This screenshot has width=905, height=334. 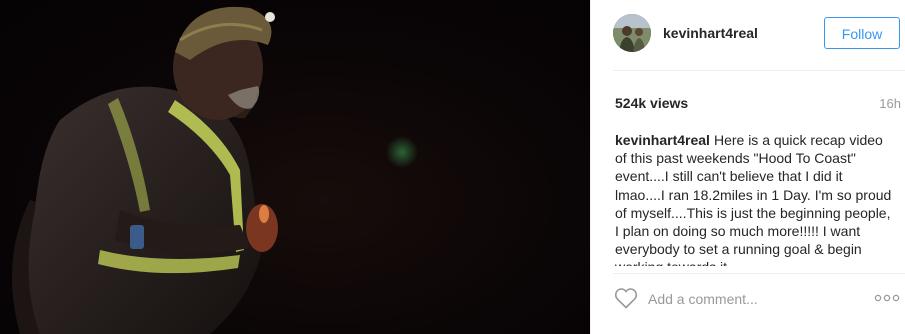 I want to click on more-options-icon, so click(x=887, y=298).